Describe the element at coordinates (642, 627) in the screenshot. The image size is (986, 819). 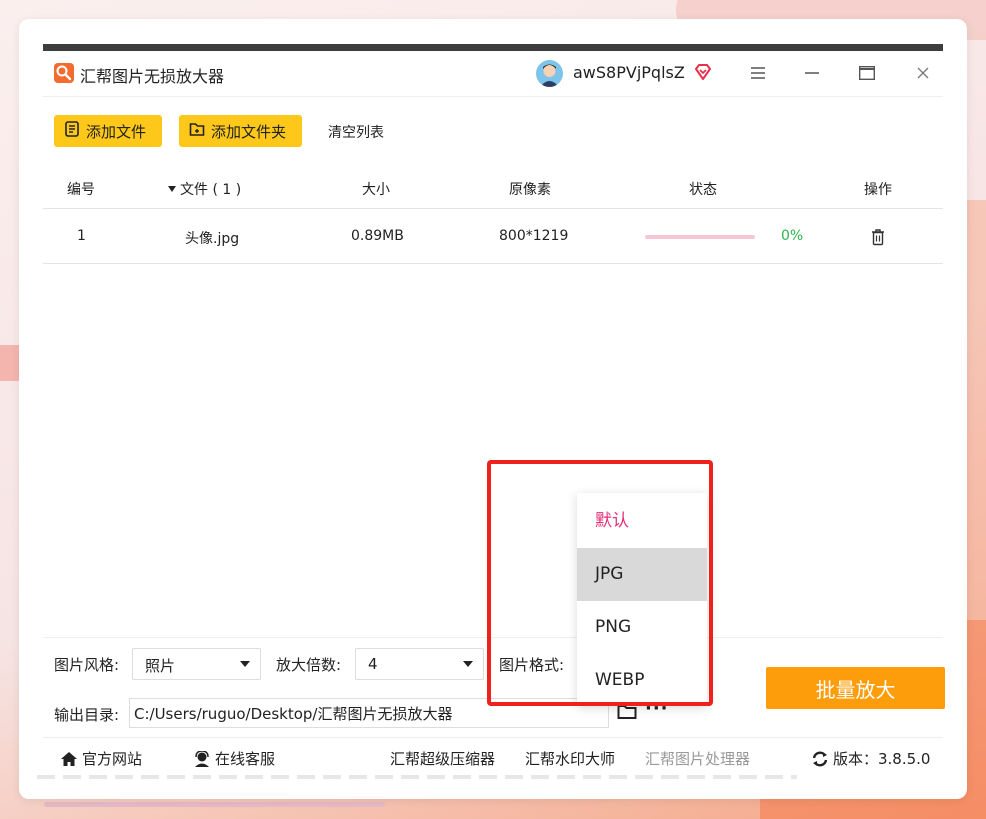
I see `format-option-png: PNG` at that location.